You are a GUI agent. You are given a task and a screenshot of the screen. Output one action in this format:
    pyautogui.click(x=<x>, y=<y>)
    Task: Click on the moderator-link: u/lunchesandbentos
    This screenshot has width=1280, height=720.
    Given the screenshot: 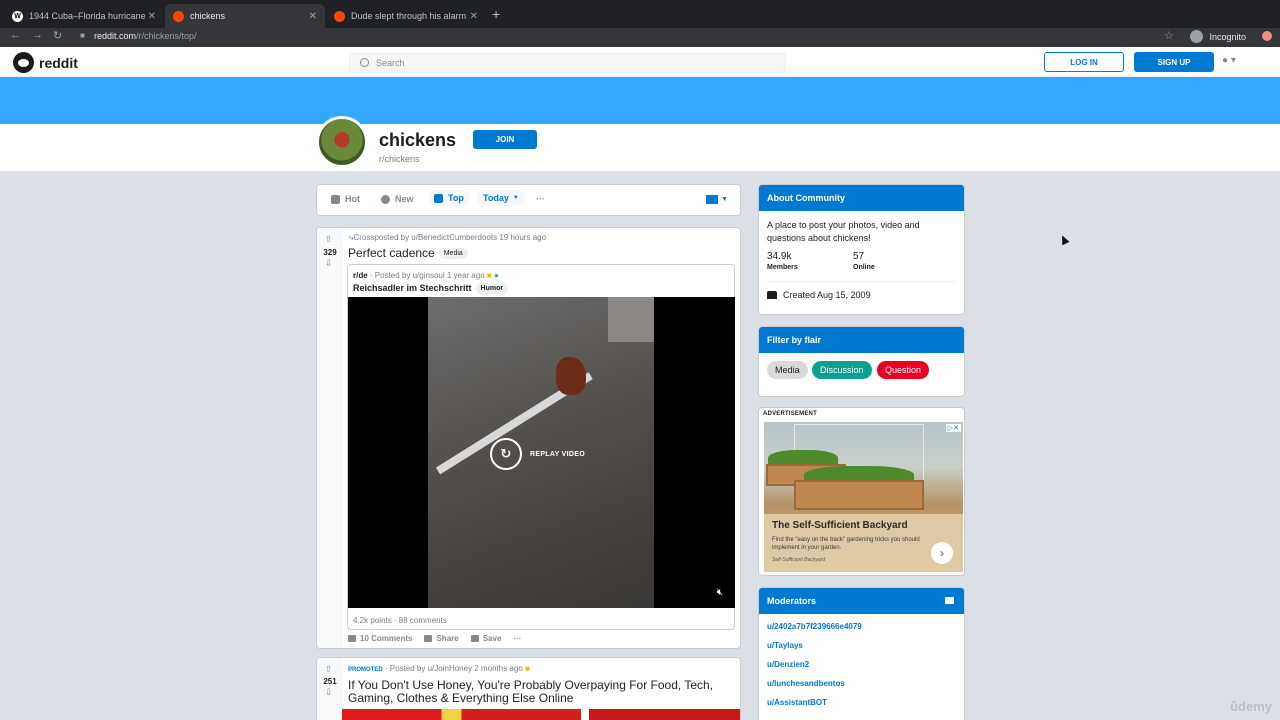 What is the action you would take?
    pyautogui.click(x=806, y=683)
    